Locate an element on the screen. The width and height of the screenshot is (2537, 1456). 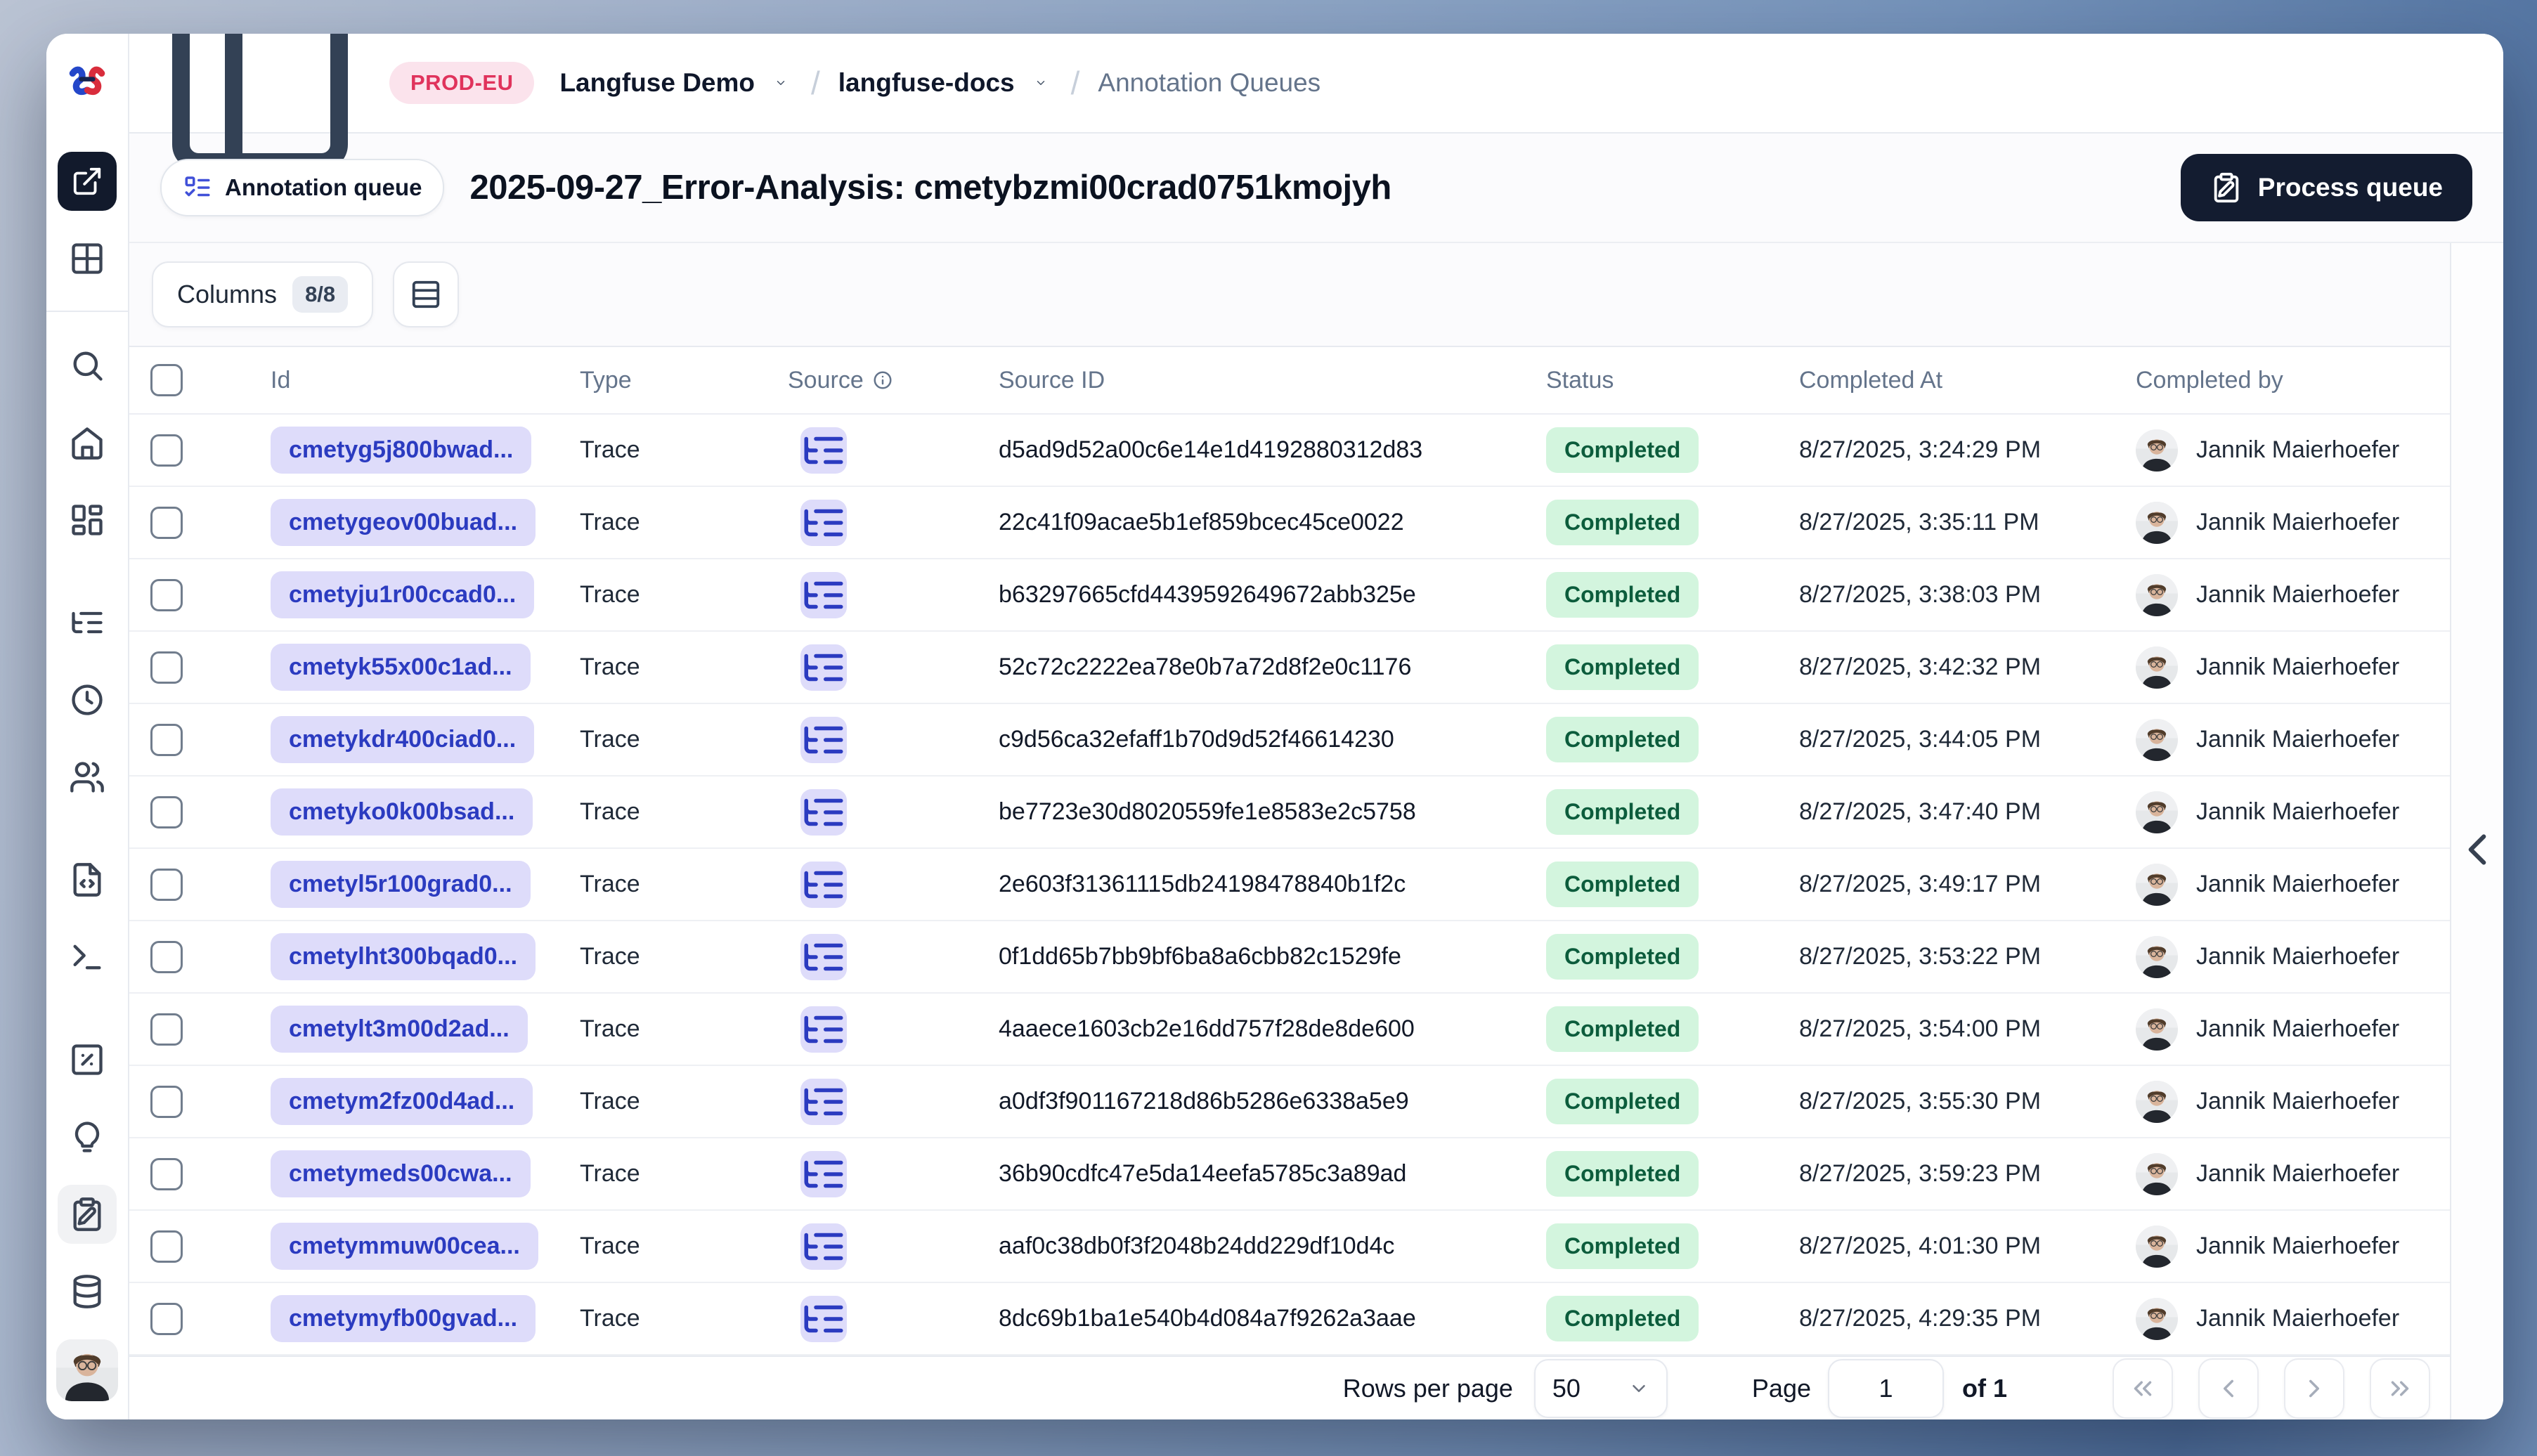
rows-per-page-select: 50 is located at coordinates (1601, 1389).